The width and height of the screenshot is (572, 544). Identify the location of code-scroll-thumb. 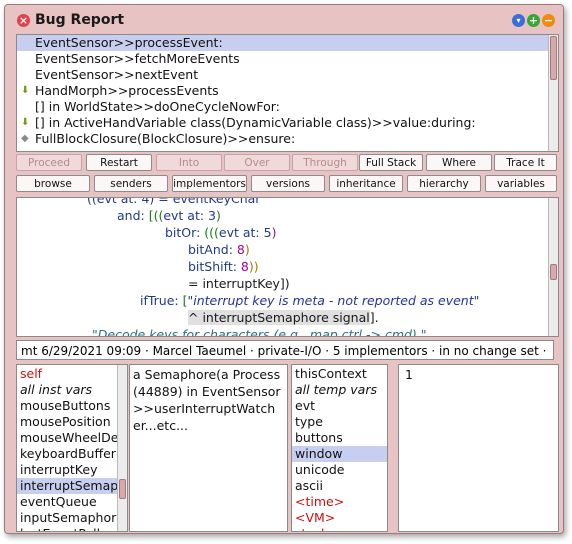
(553, 272).